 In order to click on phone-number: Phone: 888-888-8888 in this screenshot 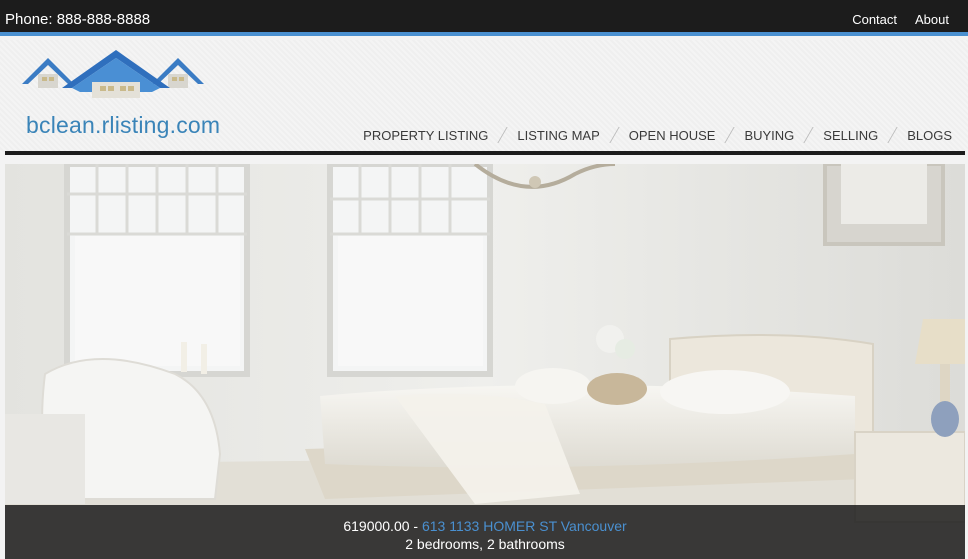, I will do `click(78, 19)`.